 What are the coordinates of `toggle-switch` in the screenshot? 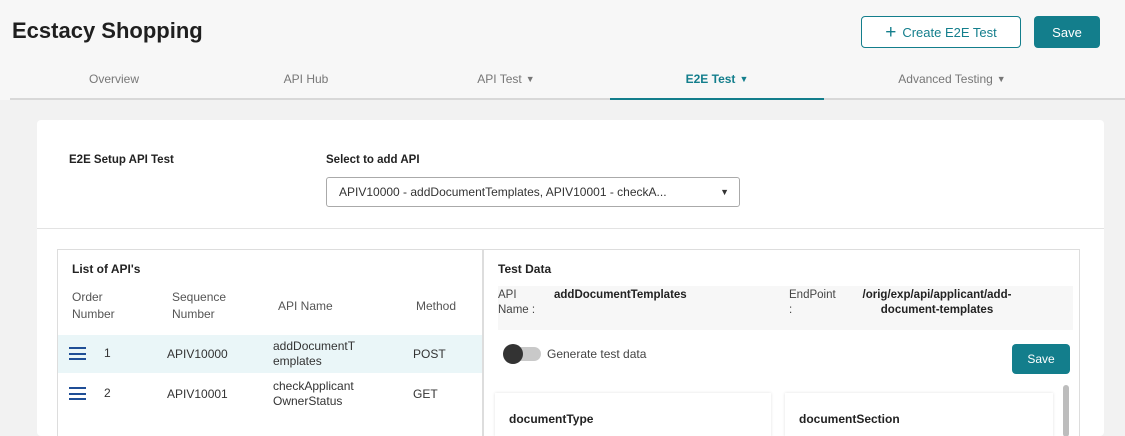 It's located at (522, 354).